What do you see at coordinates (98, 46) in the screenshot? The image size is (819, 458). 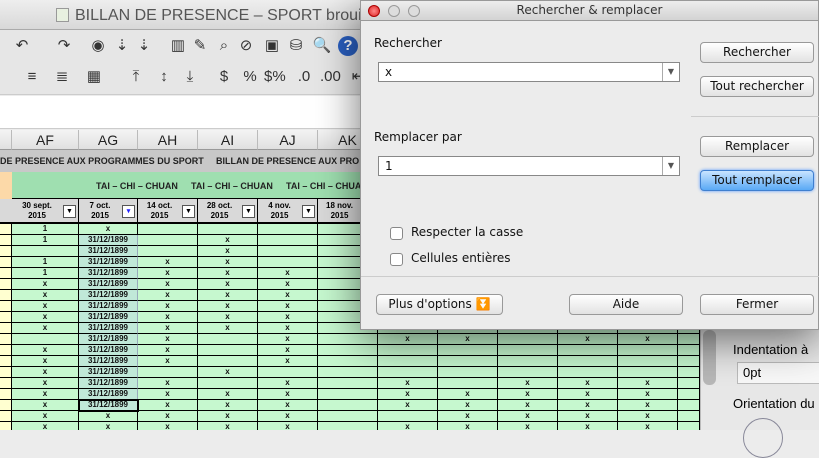 I see `navigator-icon: ◉` at bounding box center [98, 46].